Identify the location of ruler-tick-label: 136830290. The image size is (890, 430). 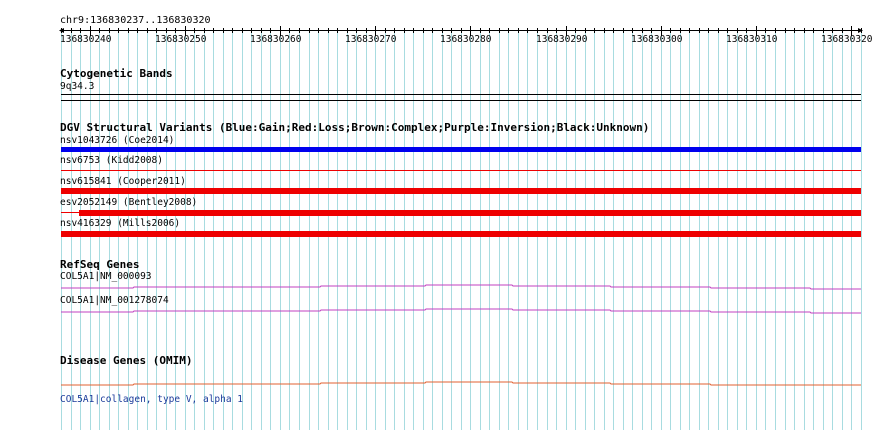
(562, 39).